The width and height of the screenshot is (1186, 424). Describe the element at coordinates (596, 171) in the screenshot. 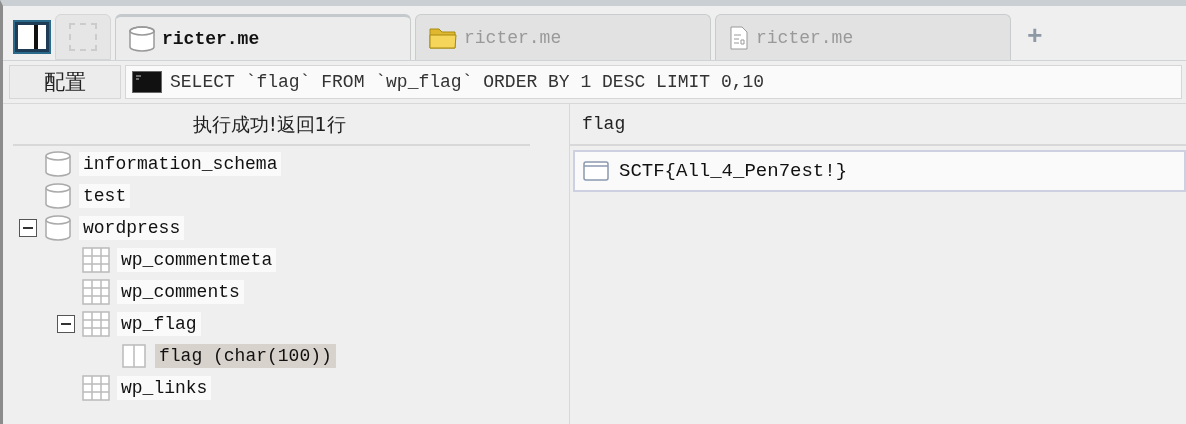

I see `window-icon` at that location.